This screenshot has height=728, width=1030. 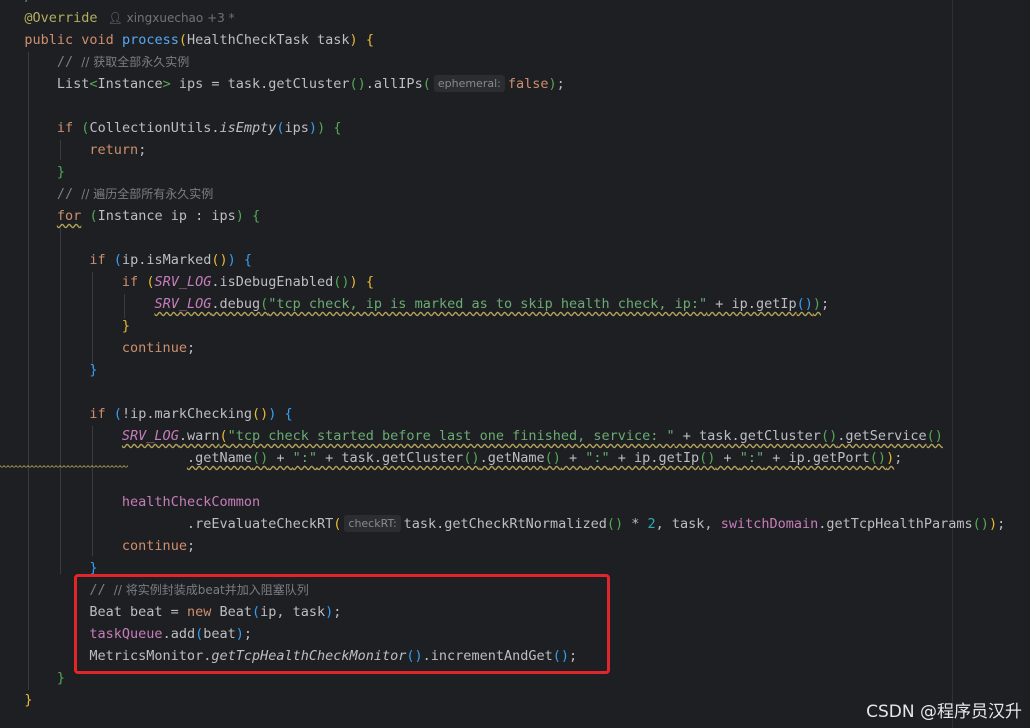 What do you see at coordinates (115, 18) in the screenshot?
I see `user-icon: 👤︎` at bounding box center [115, 18].